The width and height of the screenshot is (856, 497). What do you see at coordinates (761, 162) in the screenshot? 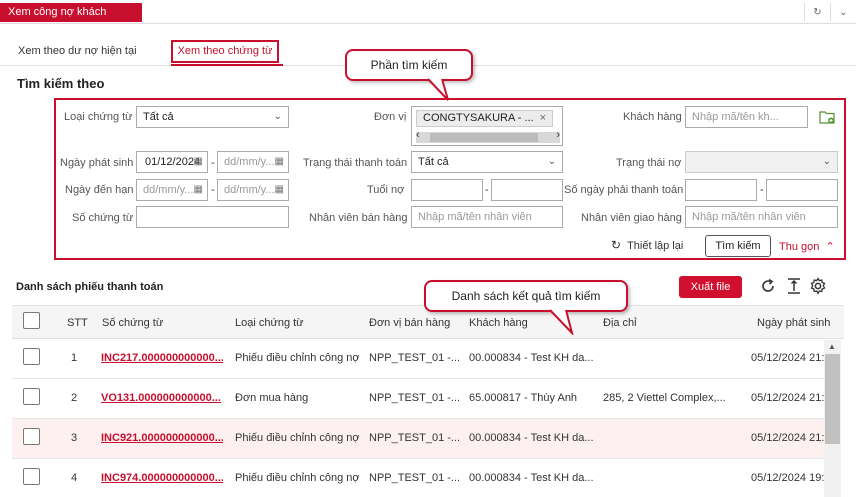
I see `debt-status-select: ⌄` at bounding box center [761, 162].